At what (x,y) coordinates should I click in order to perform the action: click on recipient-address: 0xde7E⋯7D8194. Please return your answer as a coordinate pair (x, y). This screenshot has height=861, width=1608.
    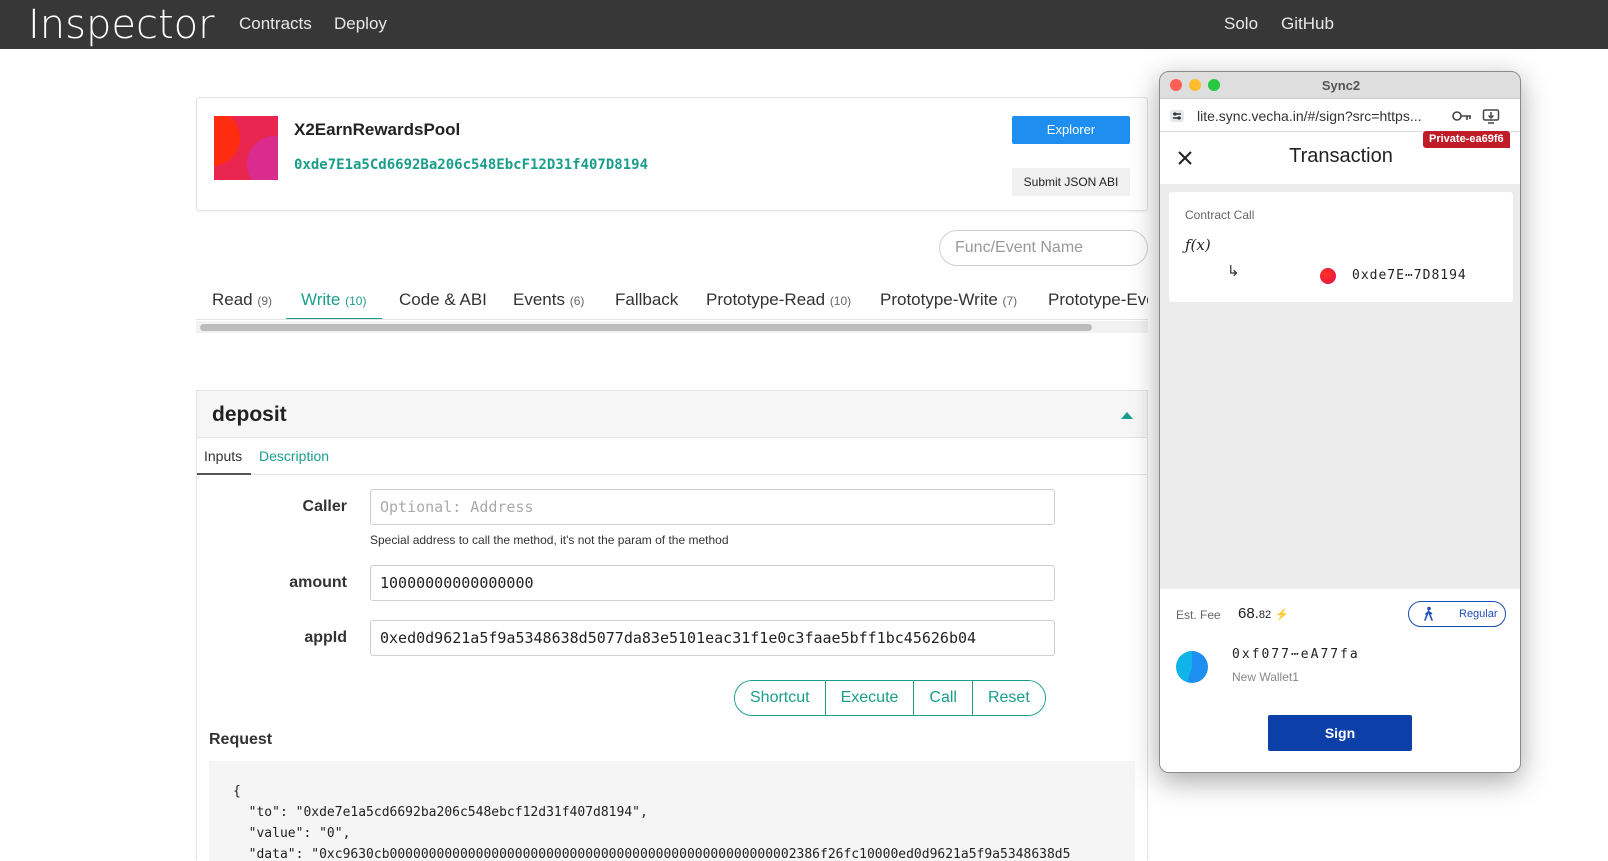
    Looking at the image, I should click on (1409, 275).